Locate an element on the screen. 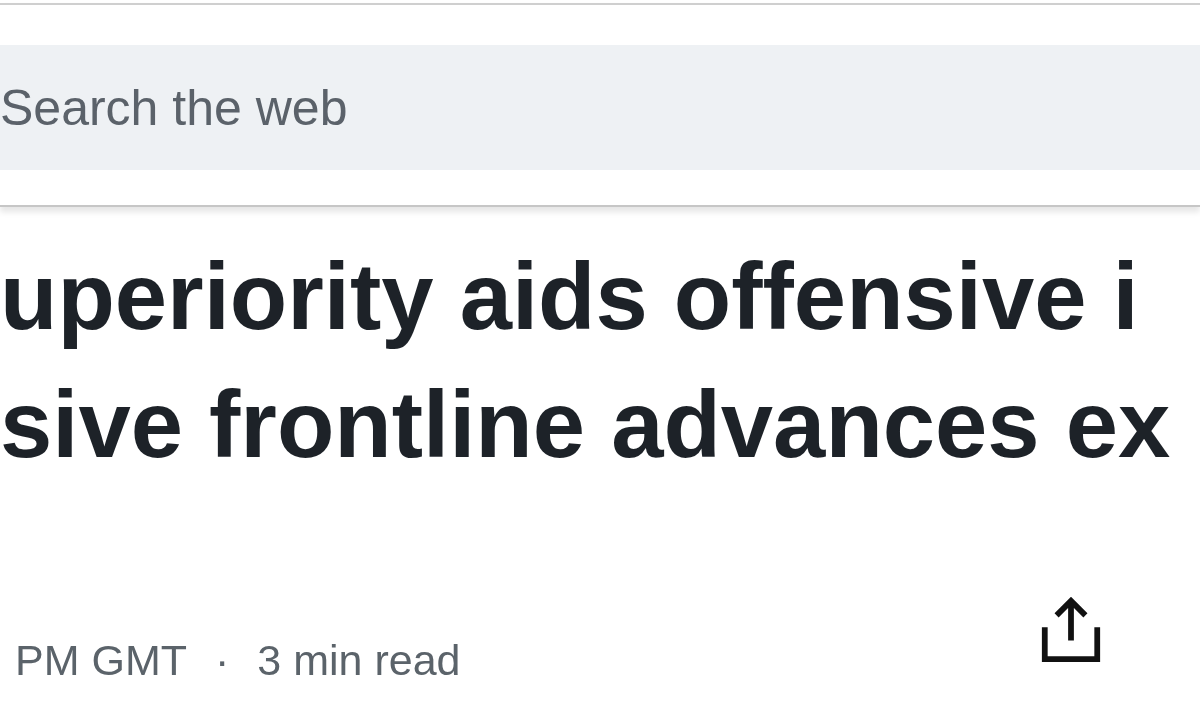  share-icon is located at coordinates (1071, 630).